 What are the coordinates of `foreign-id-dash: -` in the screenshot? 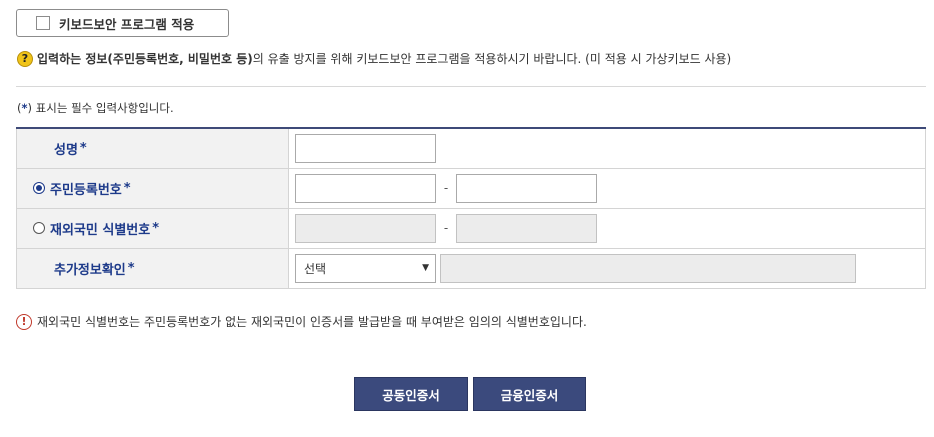 It's located at (446, 228).